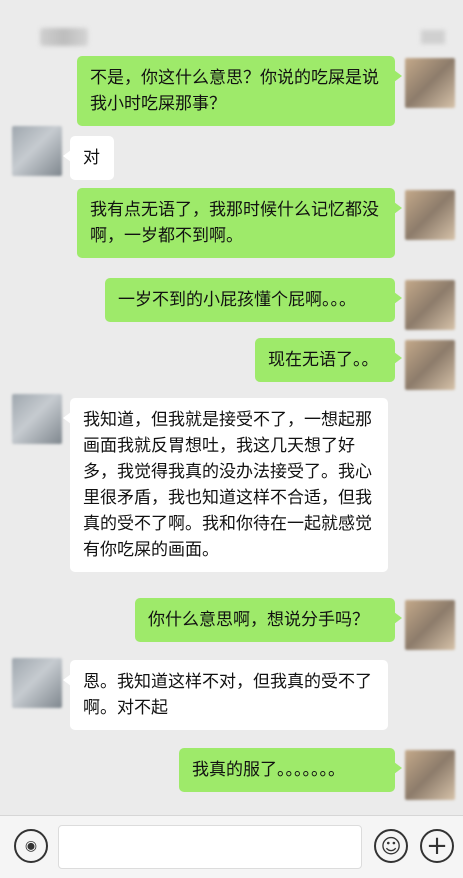 This screenshot has width=463, height=878. I want to click on message-input, so click(210, 847).